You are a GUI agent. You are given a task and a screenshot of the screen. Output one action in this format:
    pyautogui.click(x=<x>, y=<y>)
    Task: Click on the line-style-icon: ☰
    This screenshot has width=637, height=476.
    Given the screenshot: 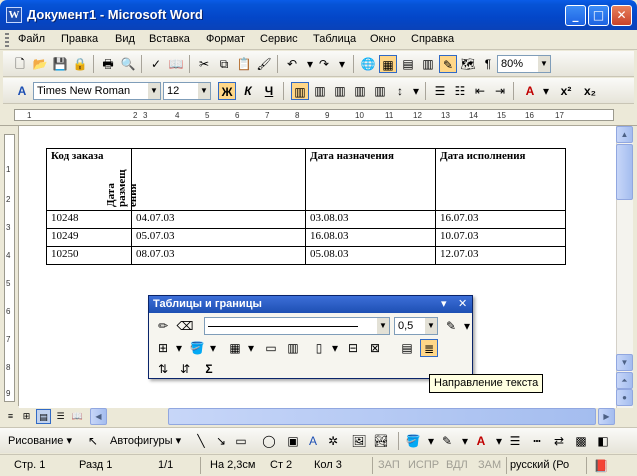 What is the action you would take?
    pyautogui.click(x=515, y=441)
    